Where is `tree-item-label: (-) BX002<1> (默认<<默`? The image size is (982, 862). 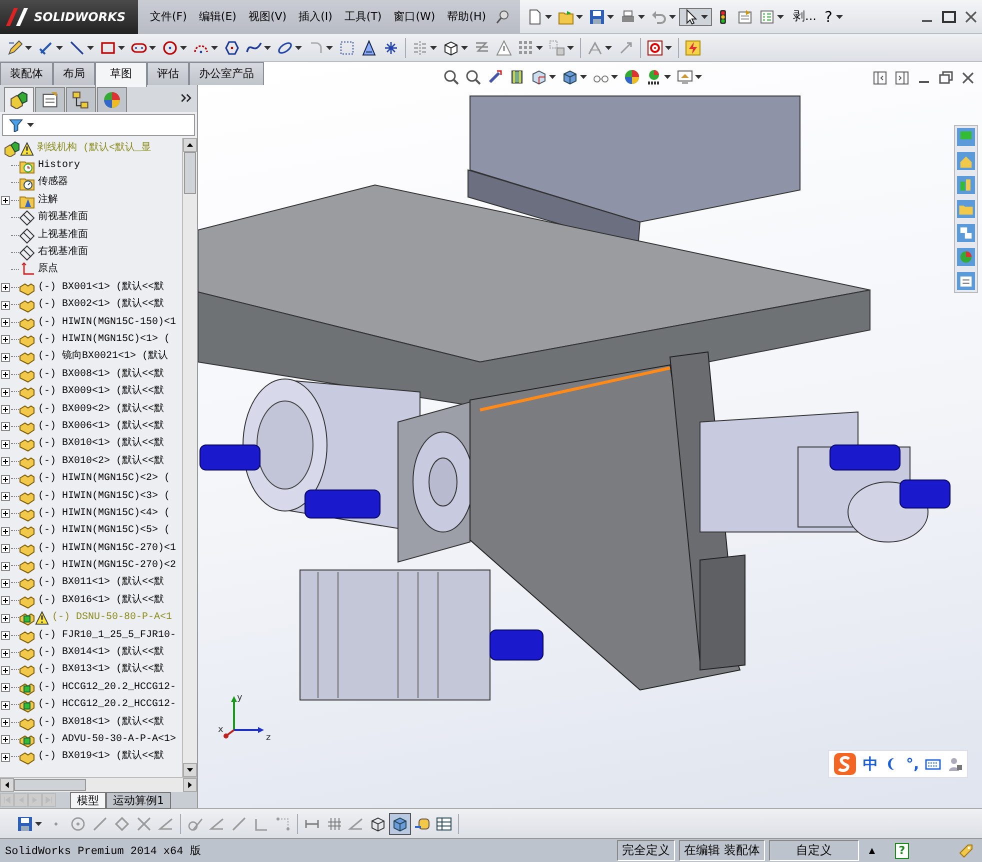 tree-item-label: (-) BX002<1> (默认<<默 is located at coordinates (101, 305).